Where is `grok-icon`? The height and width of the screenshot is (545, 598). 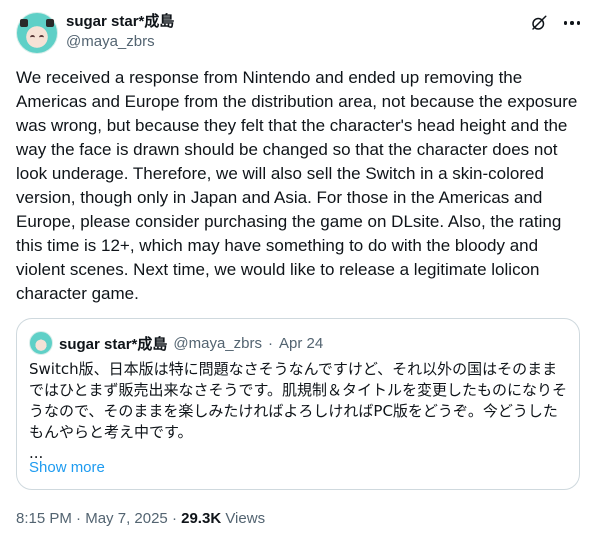
grok-icon is located at coordinates (539, 23).